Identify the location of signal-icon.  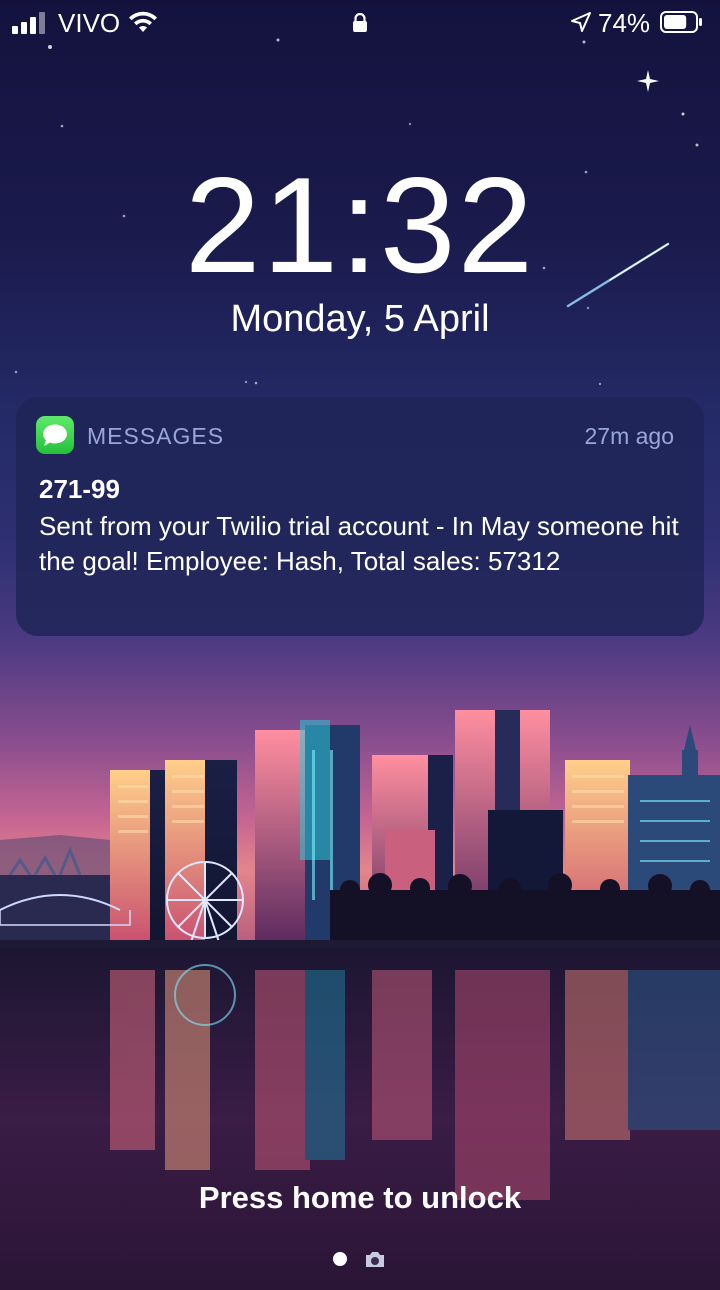
(30, 23).